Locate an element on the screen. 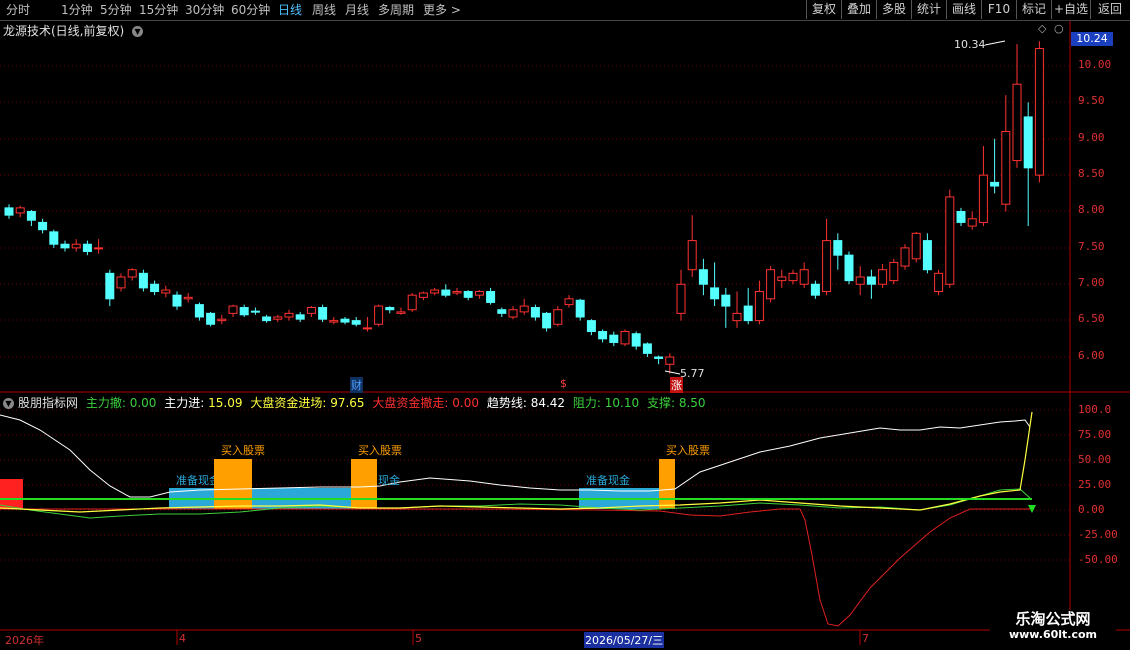 This screenshot has width=1130, height=650. ind-item-5: 阻力: 10.10 is located at coordinates (606, 403).